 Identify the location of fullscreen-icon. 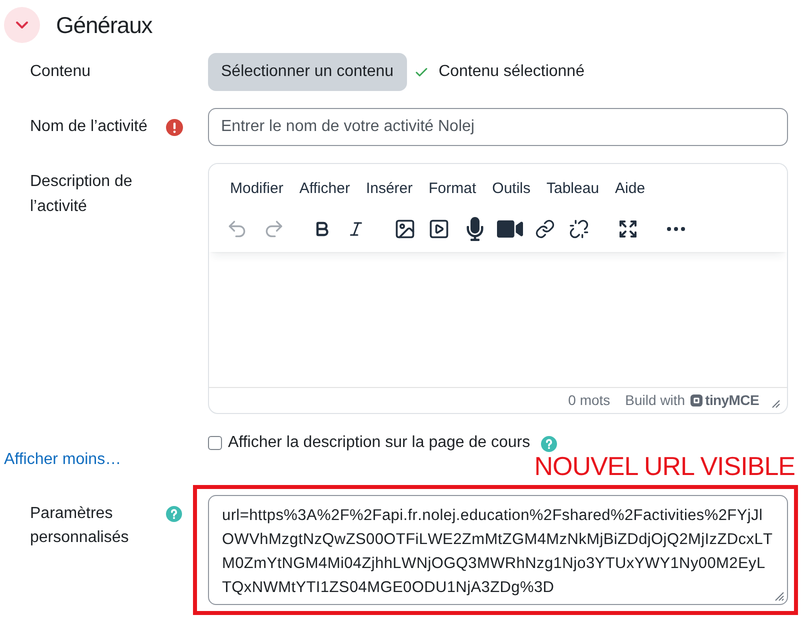
(628, 229).